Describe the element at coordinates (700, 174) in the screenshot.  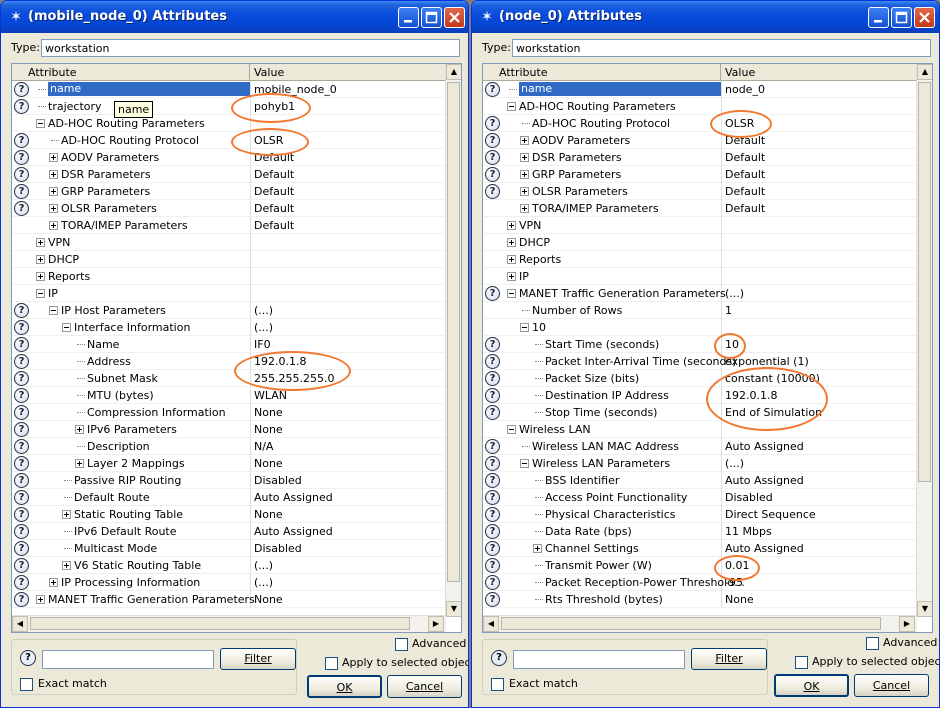
I see `attribute-row: ? GRP Parameters Default` at that location.